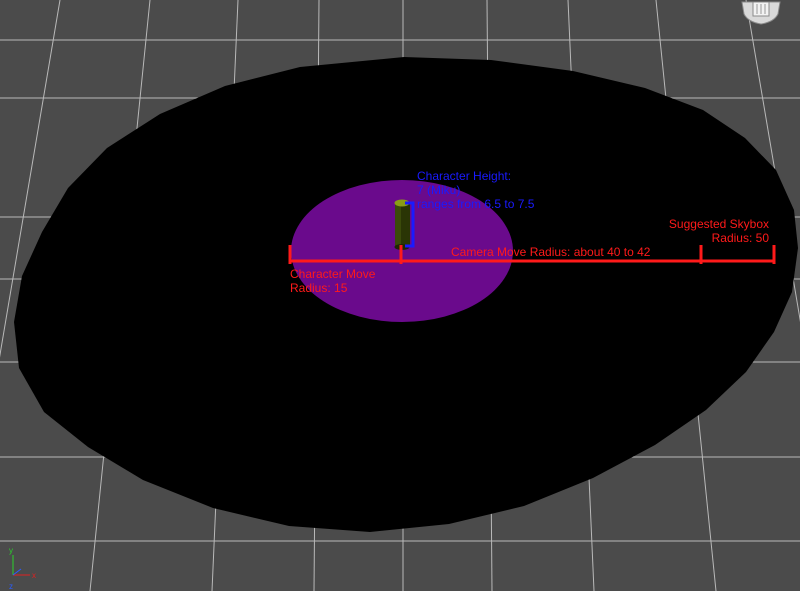  I want to click on viewcube-icon, so click(761, 13).